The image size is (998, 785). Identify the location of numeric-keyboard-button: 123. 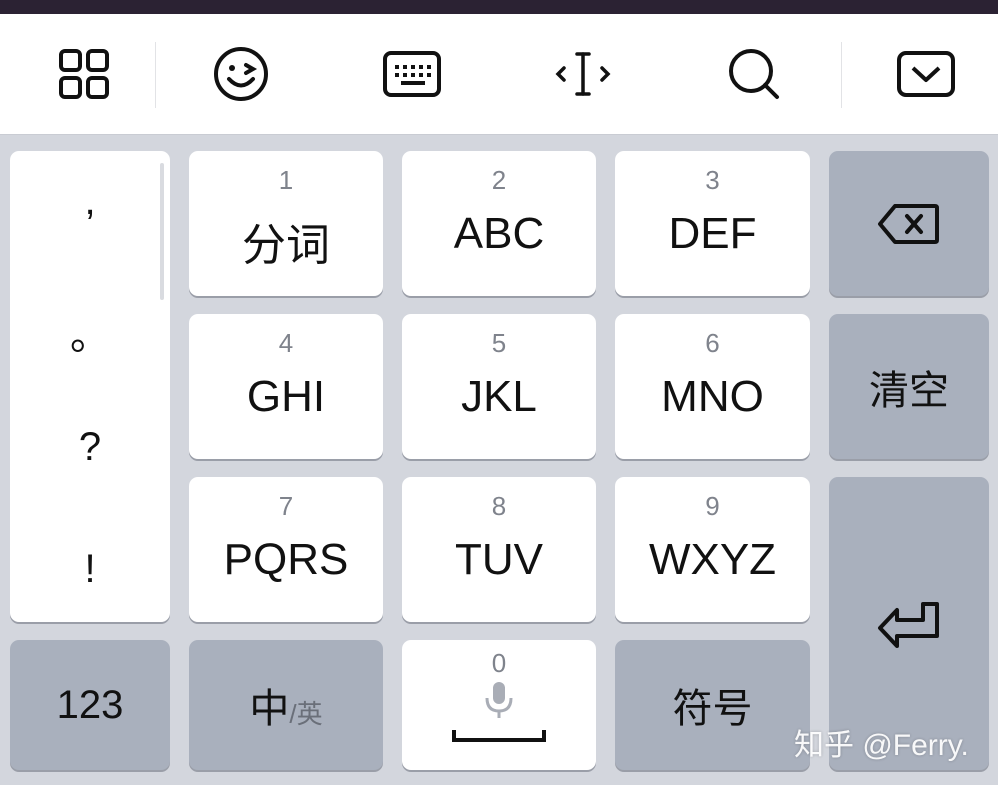
(90, 705).